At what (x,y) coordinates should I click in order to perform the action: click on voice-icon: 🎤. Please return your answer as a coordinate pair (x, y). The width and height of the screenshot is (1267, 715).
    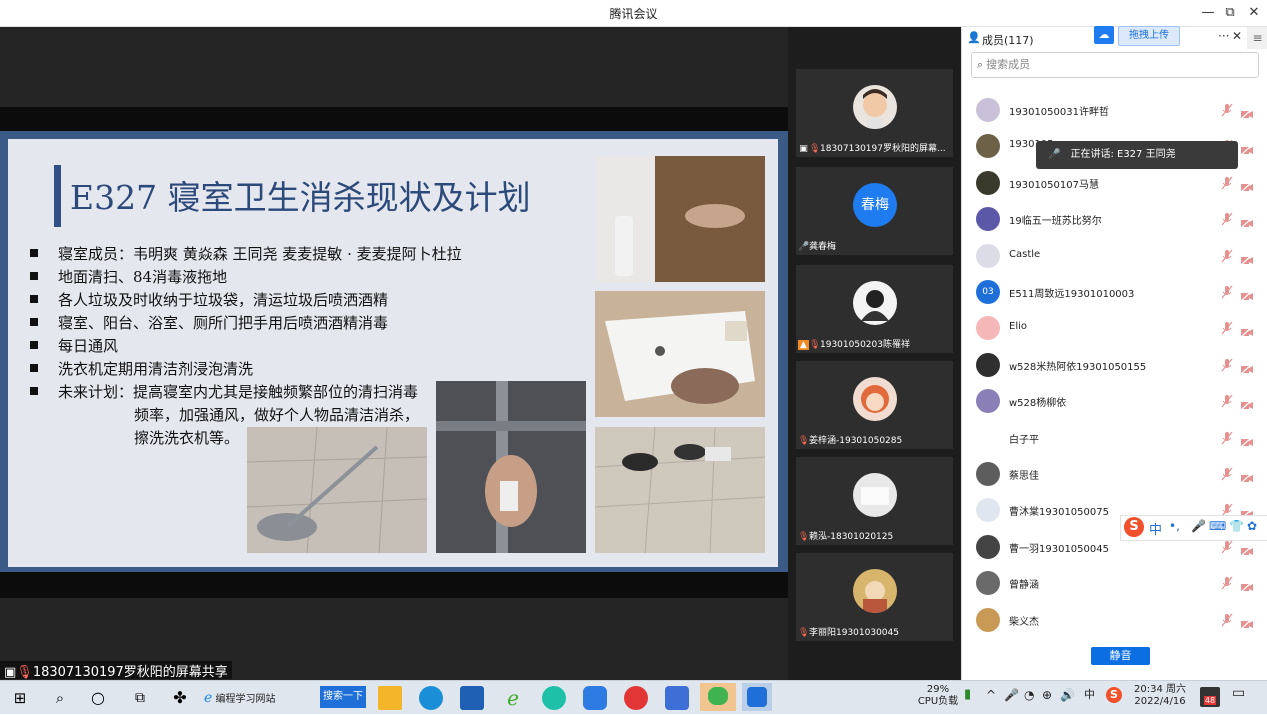
    Looking at the image, I should click on (1198, 526).